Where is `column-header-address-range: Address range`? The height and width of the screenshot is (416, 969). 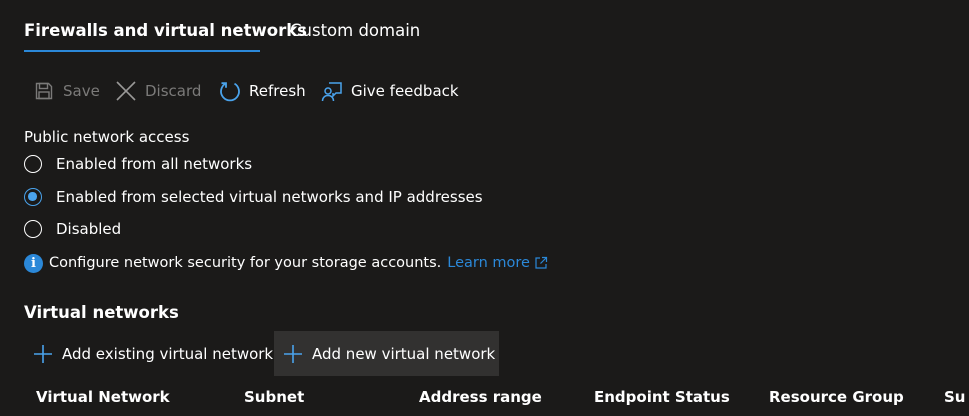
column-header-address-range: Address range is located at coordinates (480, 397).